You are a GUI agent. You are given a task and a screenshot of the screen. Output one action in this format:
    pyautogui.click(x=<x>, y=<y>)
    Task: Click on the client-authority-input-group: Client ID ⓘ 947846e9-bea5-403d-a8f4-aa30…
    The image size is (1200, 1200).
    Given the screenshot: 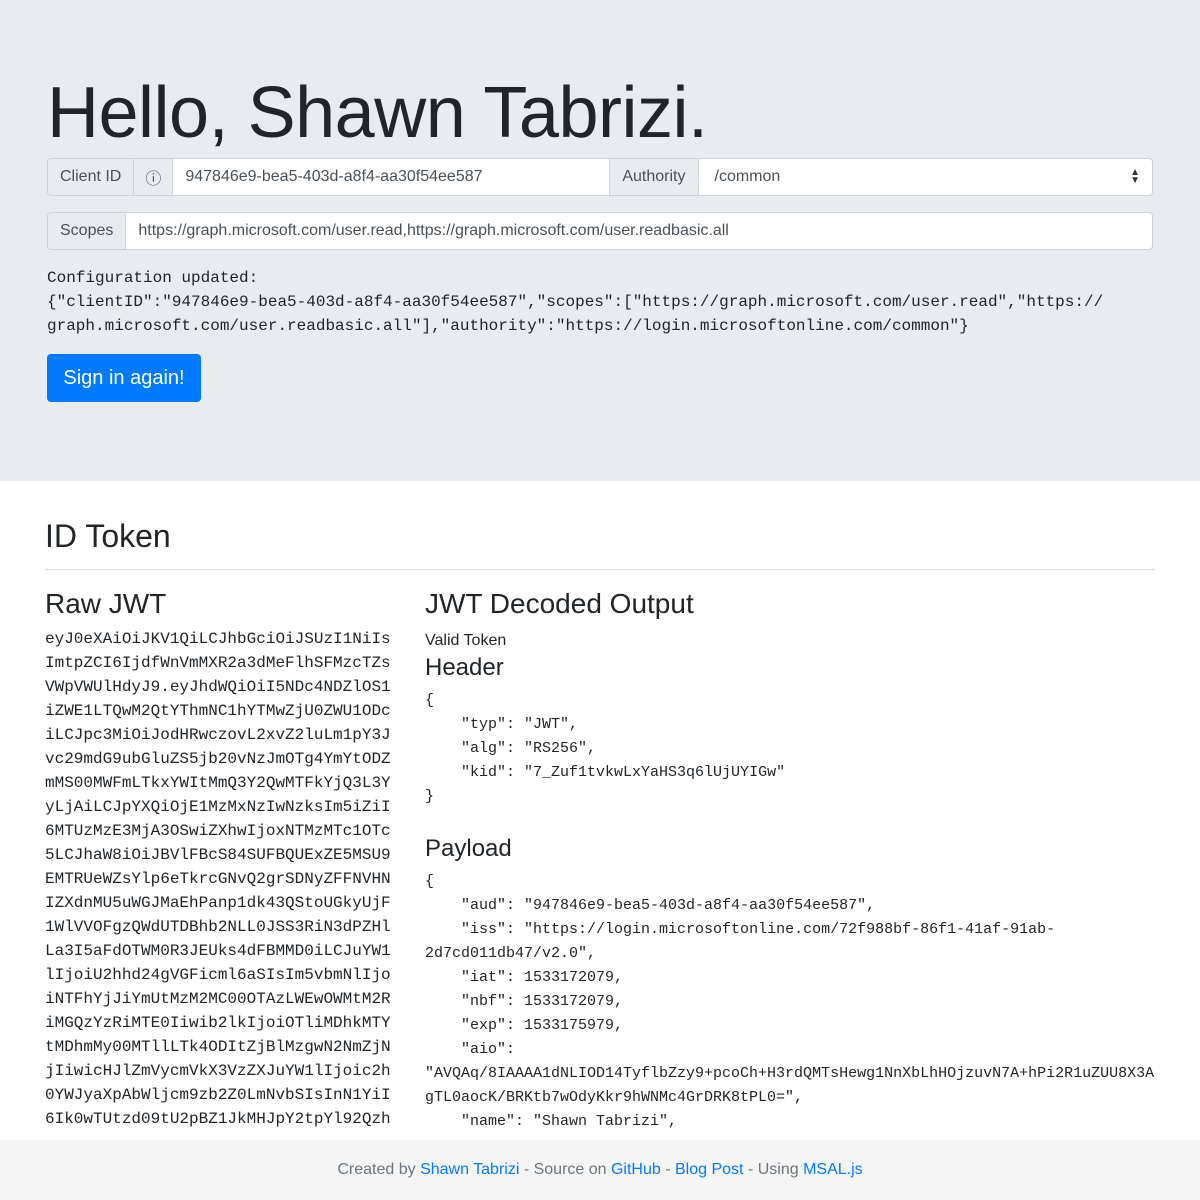 What is the action you would take?
    pyautogui.click(x=600, y=177)
    